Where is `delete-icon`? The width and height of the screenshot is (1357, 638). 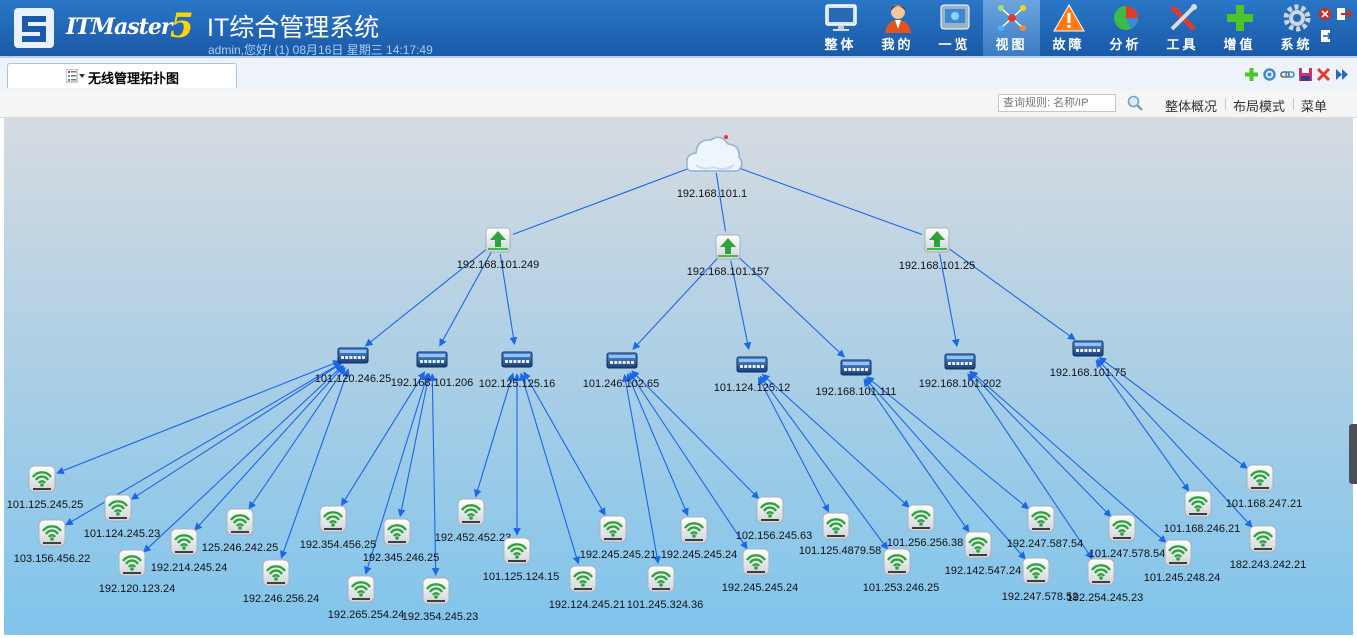 delete-icon is located at coordinates (1323, 74).